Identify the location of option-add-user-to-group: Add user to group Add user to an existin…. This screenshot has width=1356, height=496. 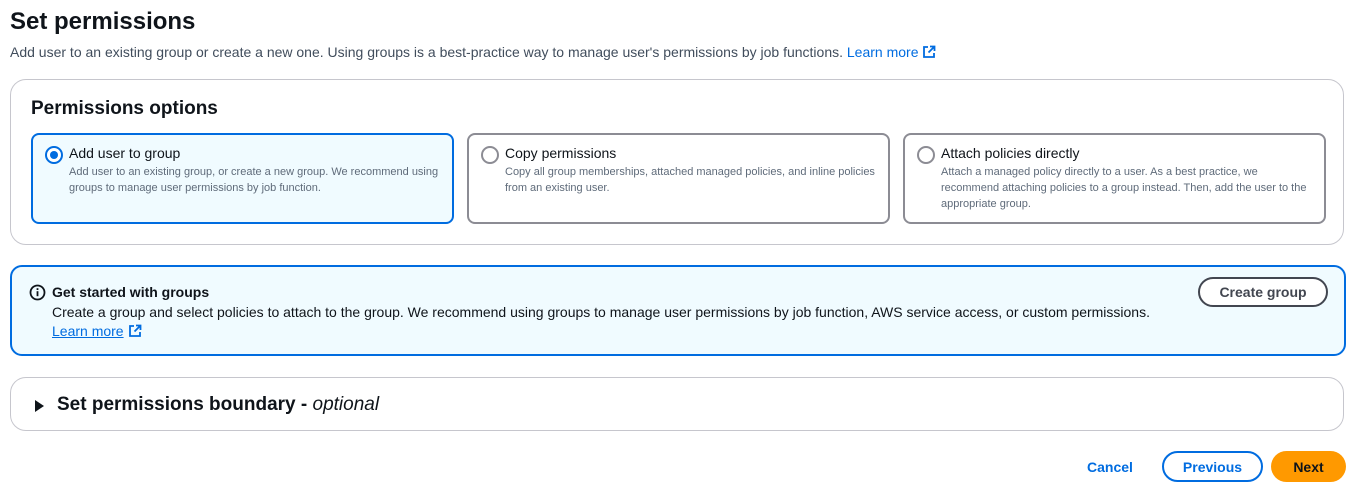
(242, 178).